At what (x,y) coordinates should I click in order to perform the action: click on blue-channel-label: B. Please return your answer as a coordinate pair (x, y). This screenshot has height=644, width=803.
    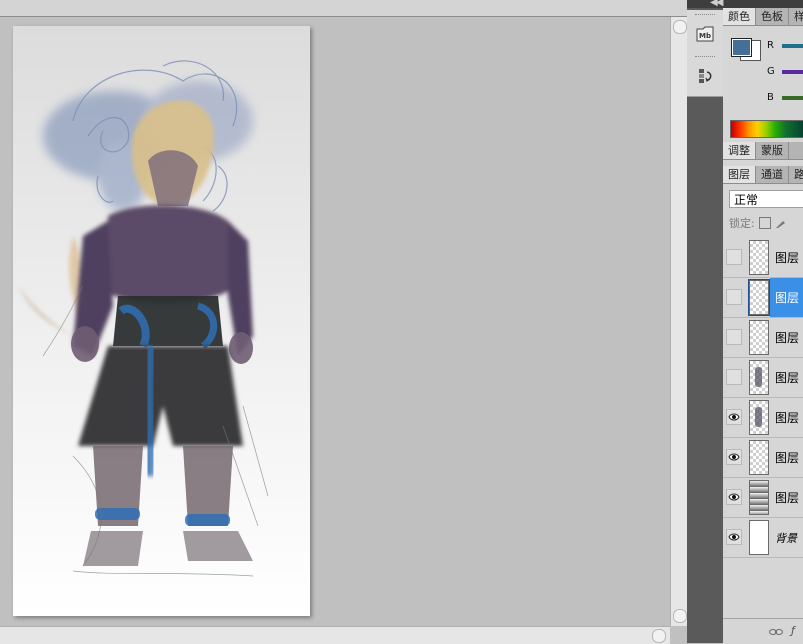
    Looking at the image, I should click on (770, 97).